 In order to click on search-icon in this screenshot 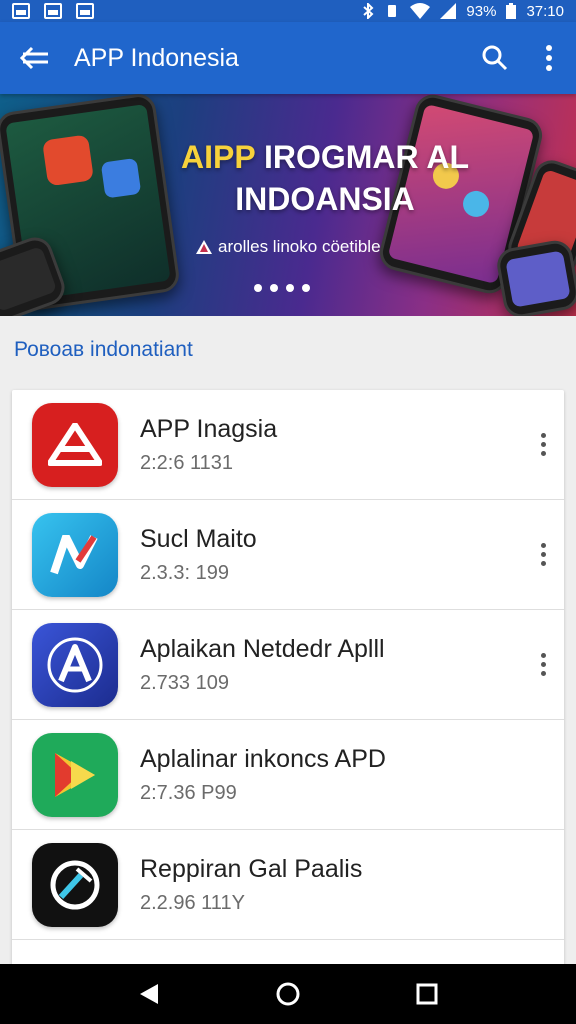, I will do `click(495, 58)`.